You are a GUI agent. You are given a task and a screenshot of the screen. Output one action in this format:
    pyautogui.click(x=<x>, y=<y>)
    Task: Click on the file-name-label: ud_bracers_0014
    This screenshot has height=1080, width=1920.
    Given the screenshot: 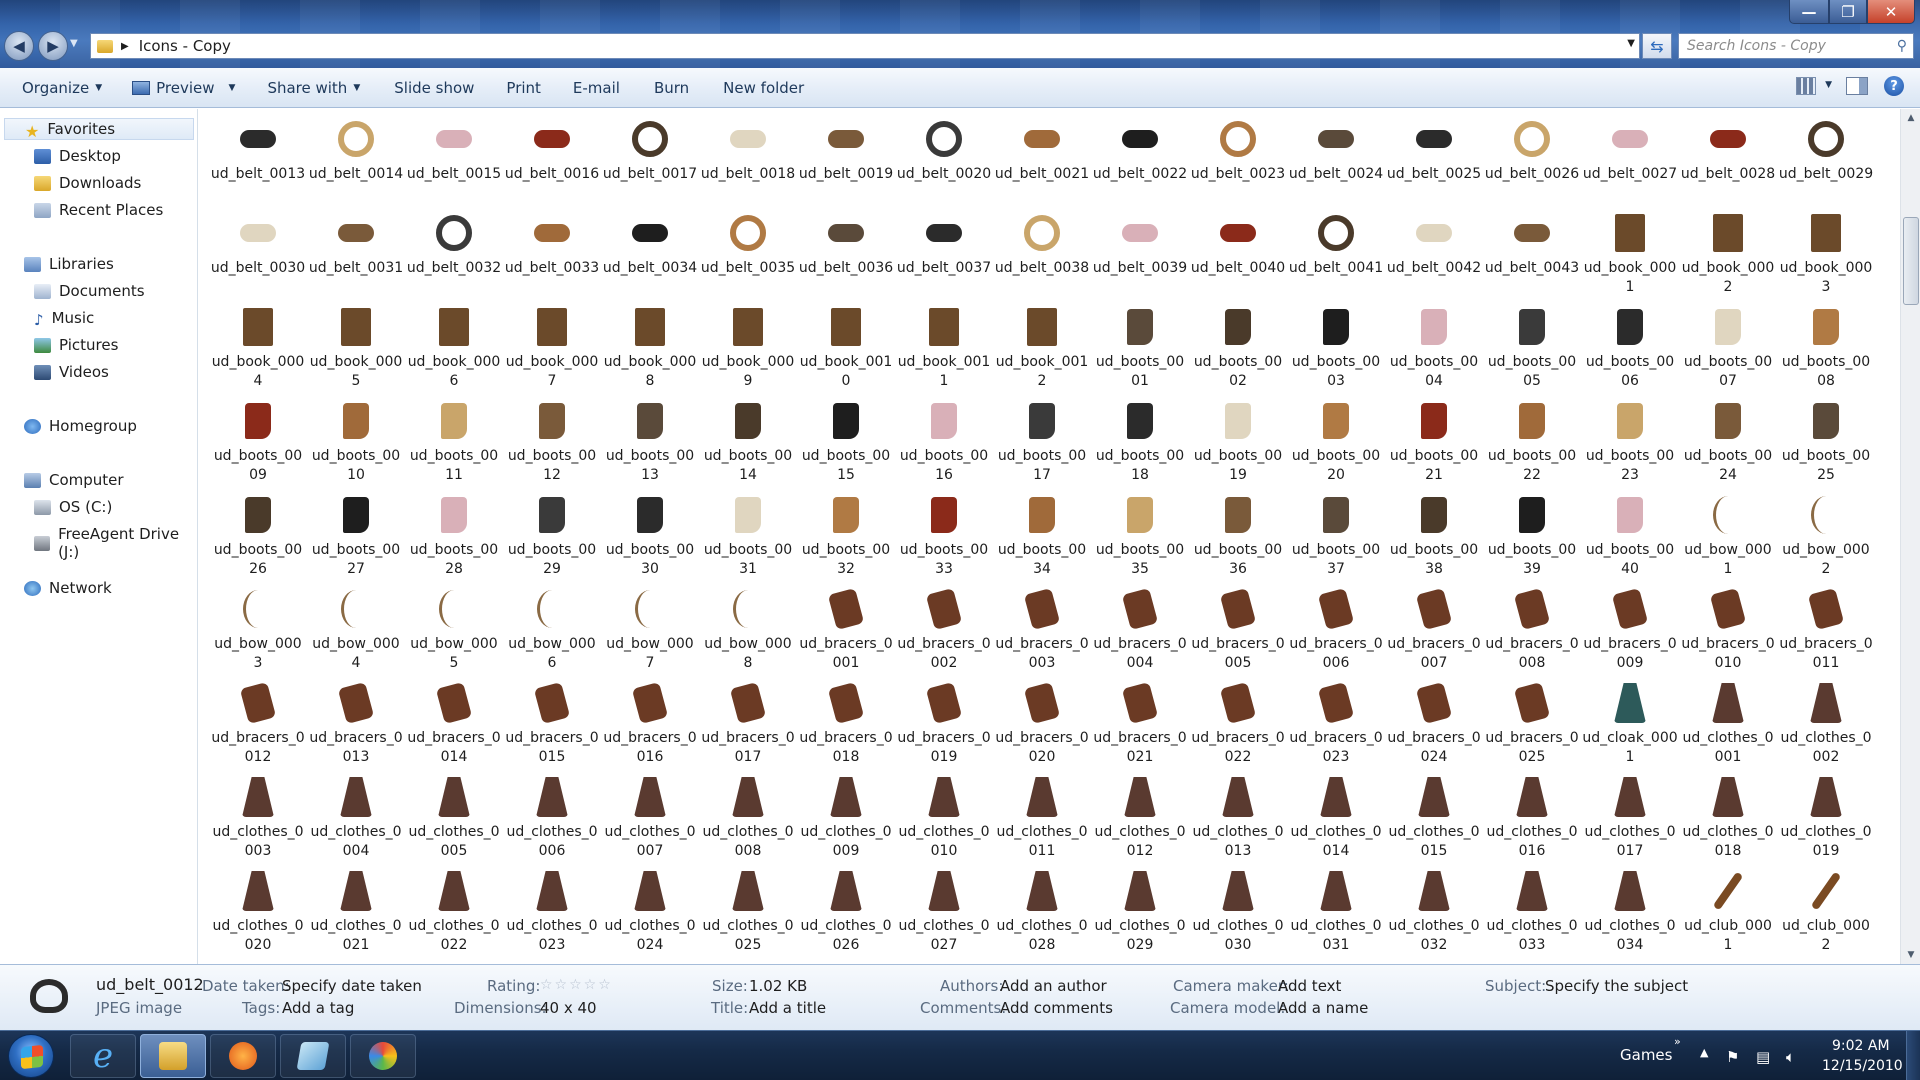 What is the action you would take?
    pyautogui.click(x=454, y=748)
    